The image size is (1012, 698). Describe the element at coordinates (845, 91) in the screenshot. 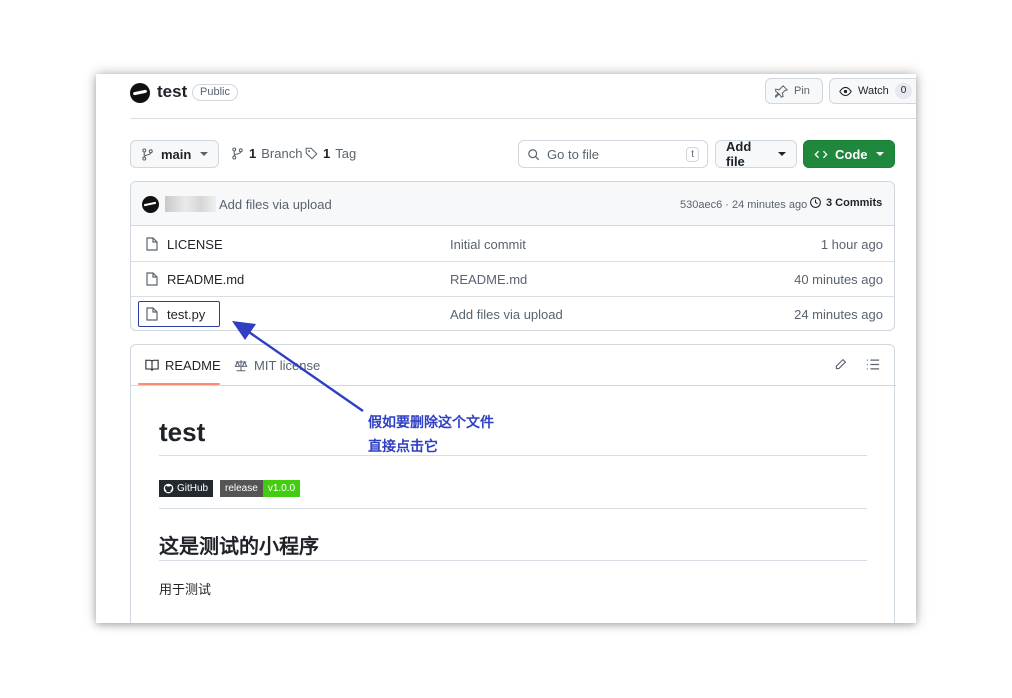

I see `eye-icon` at that location.